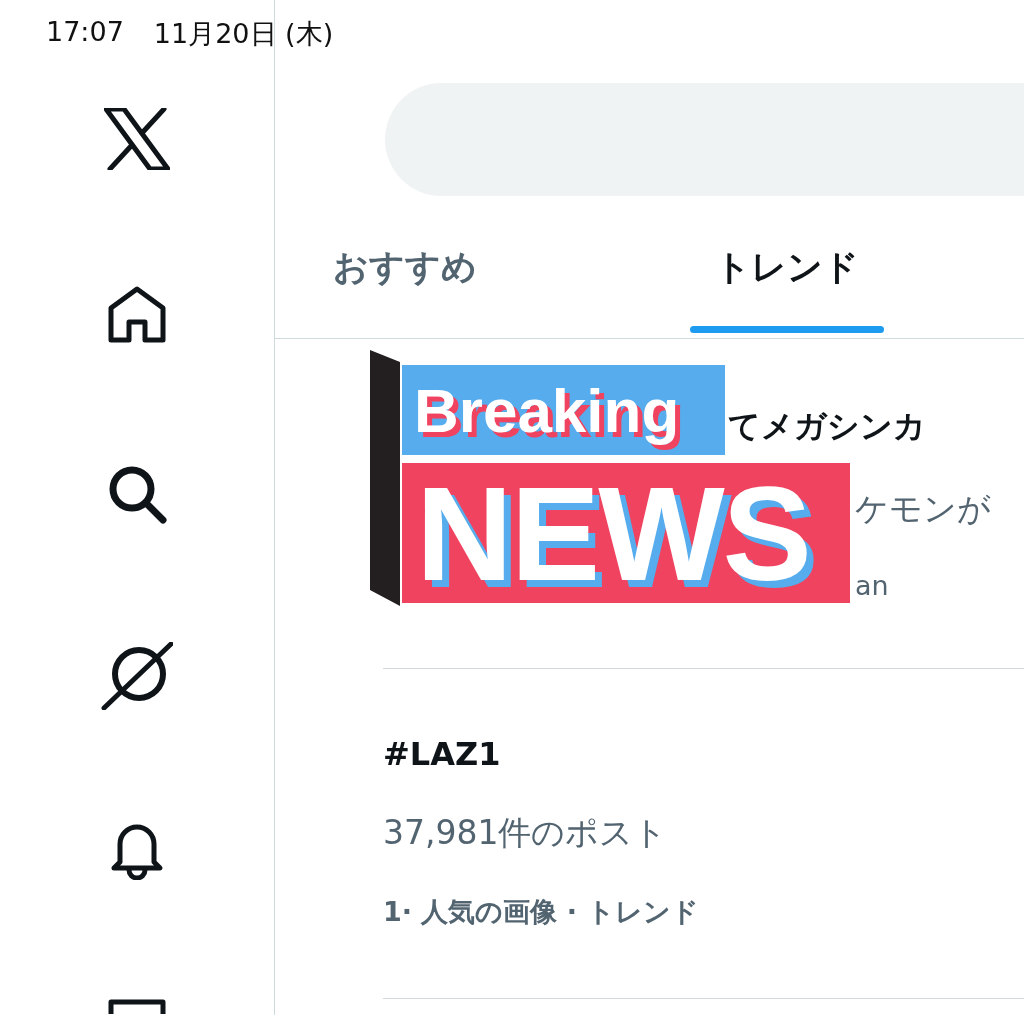  Describe the element at coordinates (137, 1006) in the screenshot. I see `message-icon` at that location.